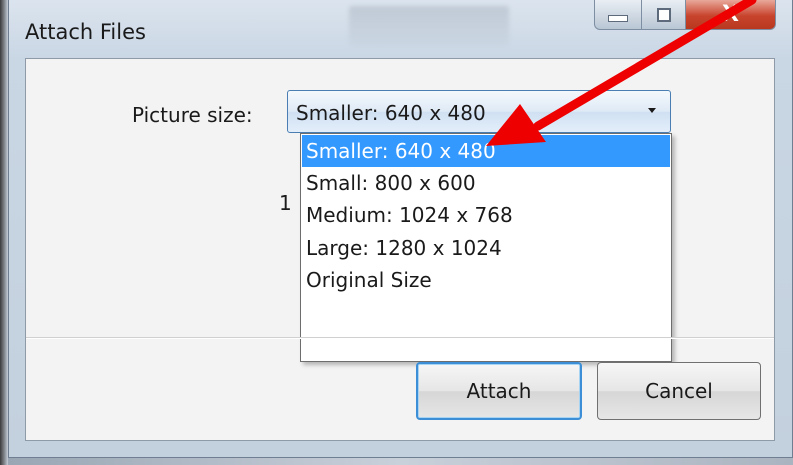 The width and height of the screenshot is (793, 465). I want to click on background-taskbar-strip, so click(400, 461).